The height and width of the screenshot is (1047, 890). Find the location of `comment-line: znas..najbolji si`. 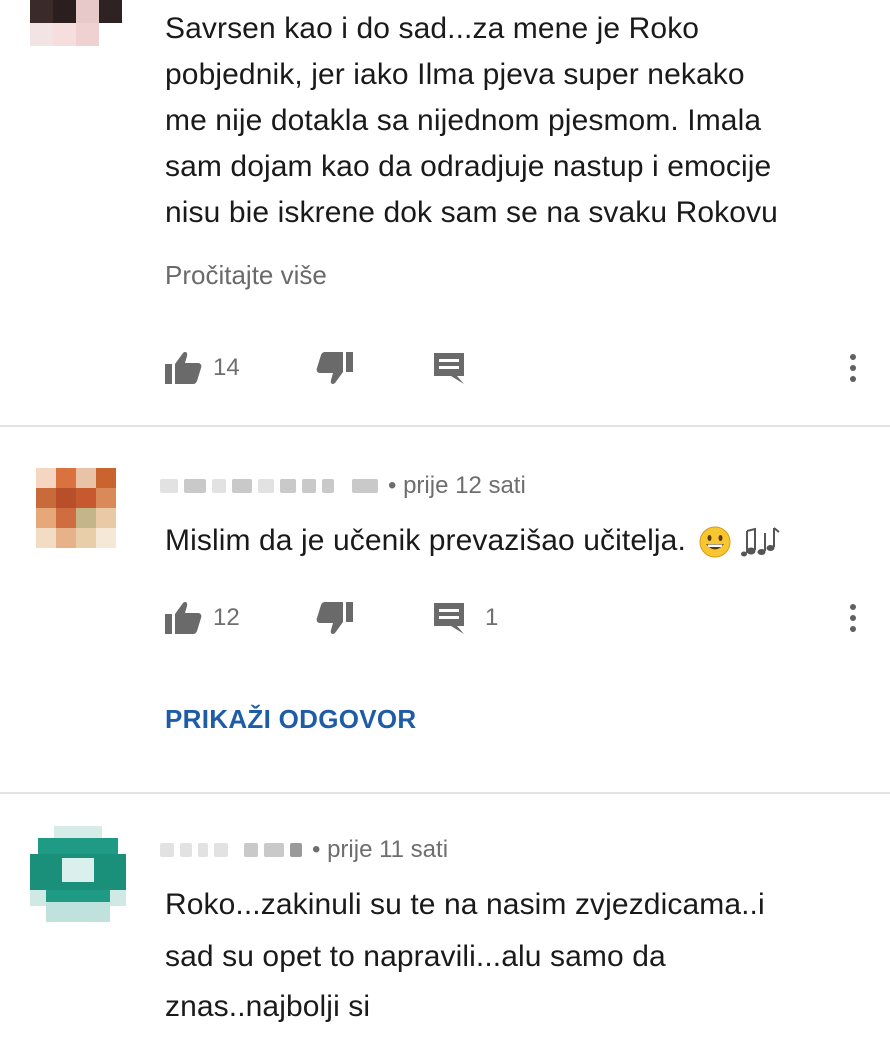

comment-line: znas..najbolji si is located at coordinates (268, 1006).